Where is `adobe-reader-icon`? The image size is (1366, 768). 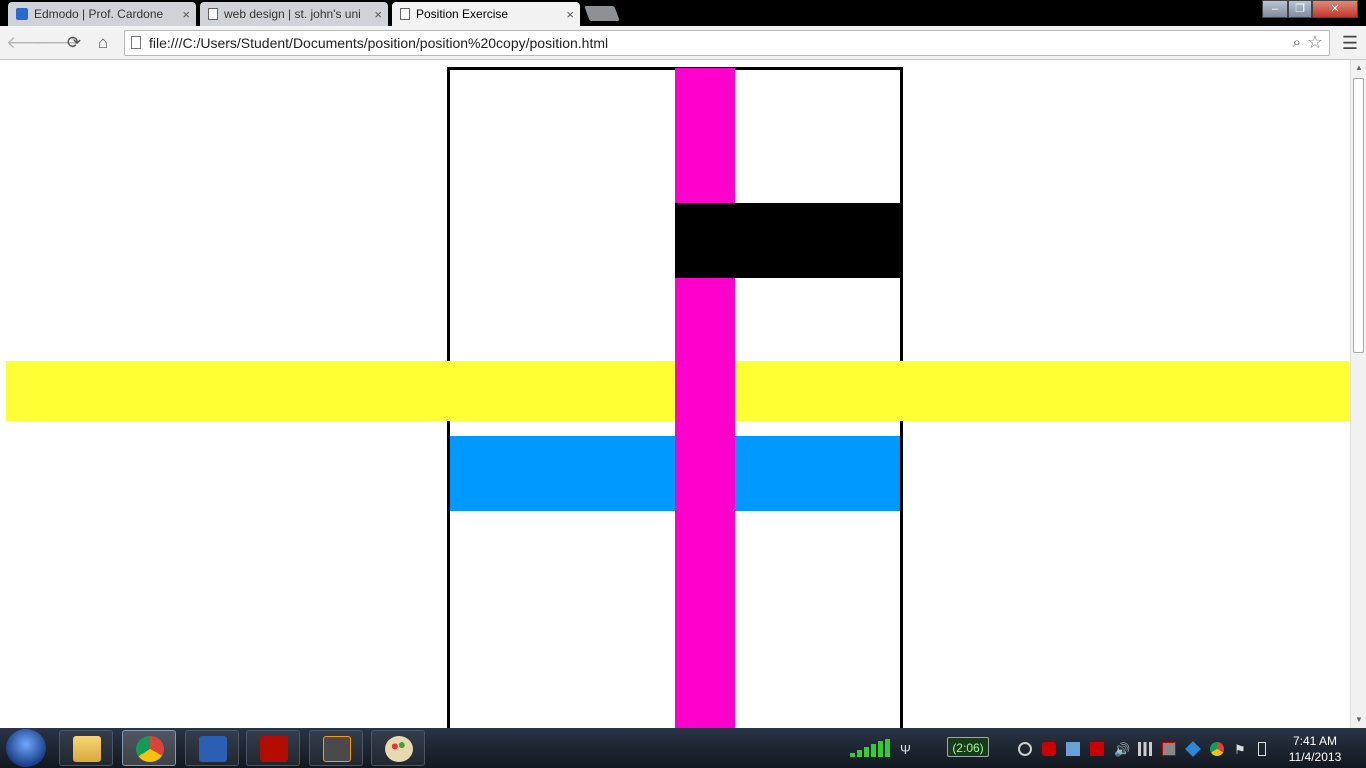 adobe-reader-icon is located at coordinates (274, 749).